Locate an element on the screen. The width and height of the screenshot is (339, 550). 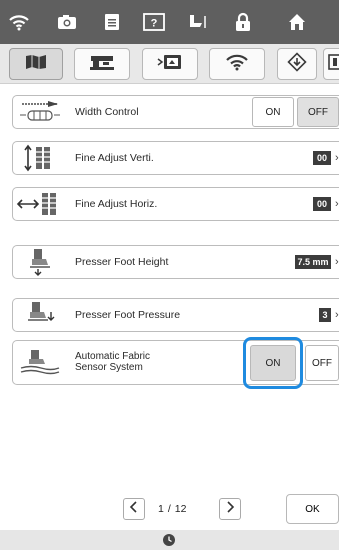
chevron-left-icon is located at coordinates (134, 509).